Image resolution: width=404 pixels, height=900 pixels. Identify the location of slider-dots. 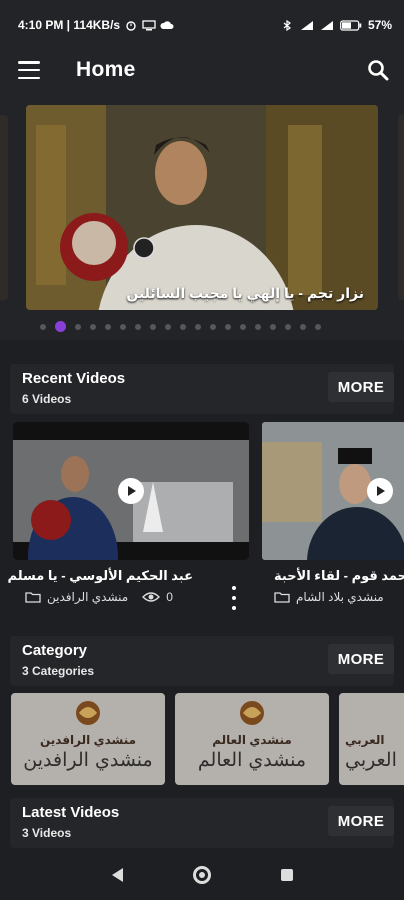
(180, 326).